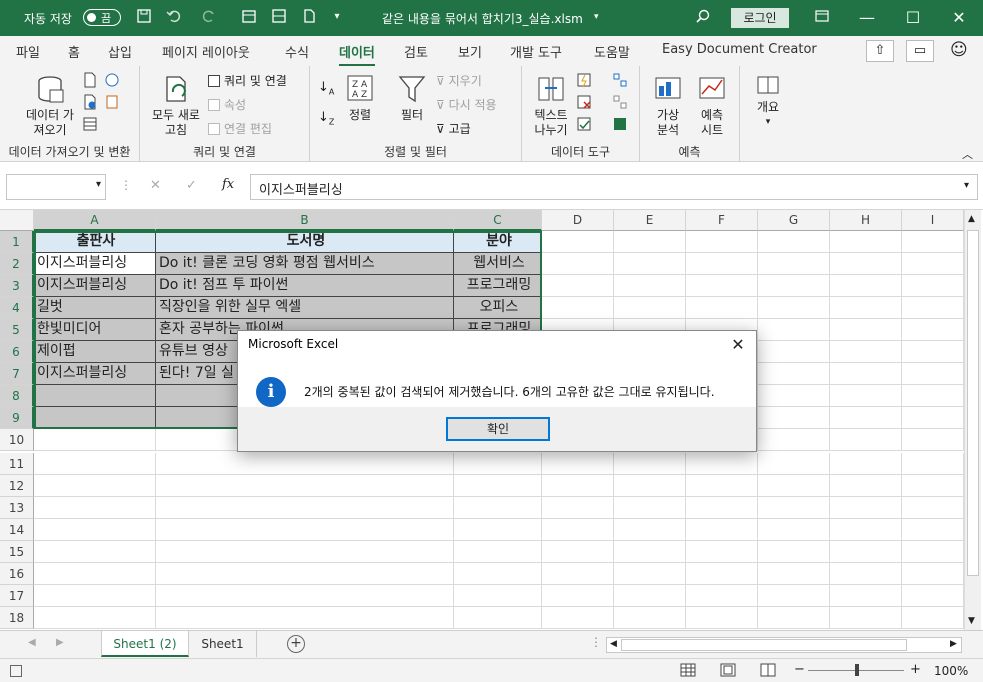  Describe the element at coordinates (50, 106) in the screenshot. I see `get-data-button: 데이터 가 져오기` at that location.